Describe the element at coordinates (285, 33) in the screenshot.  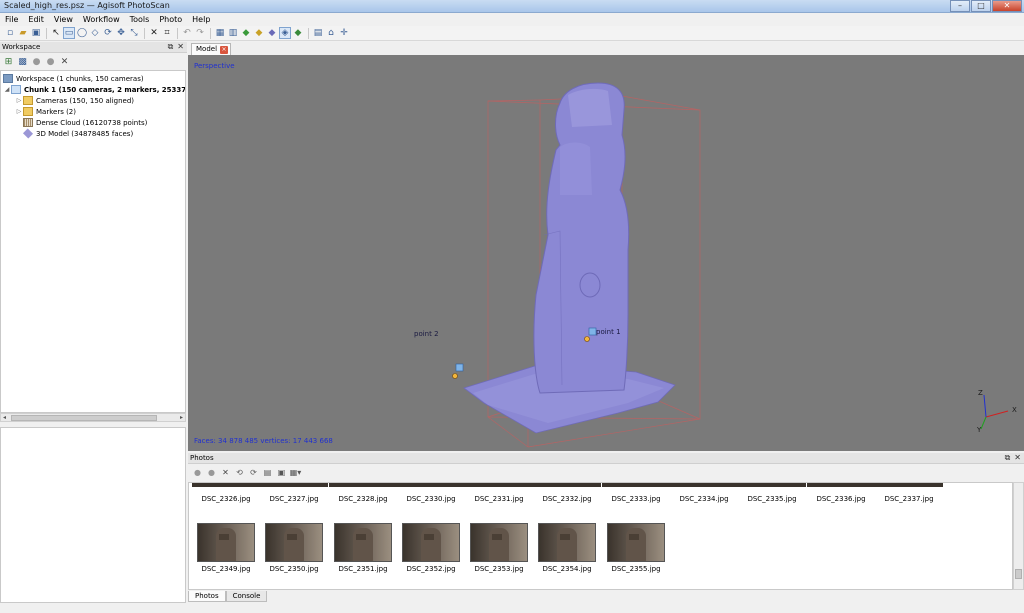
I see `wireframe-icon: ◈` at that location.